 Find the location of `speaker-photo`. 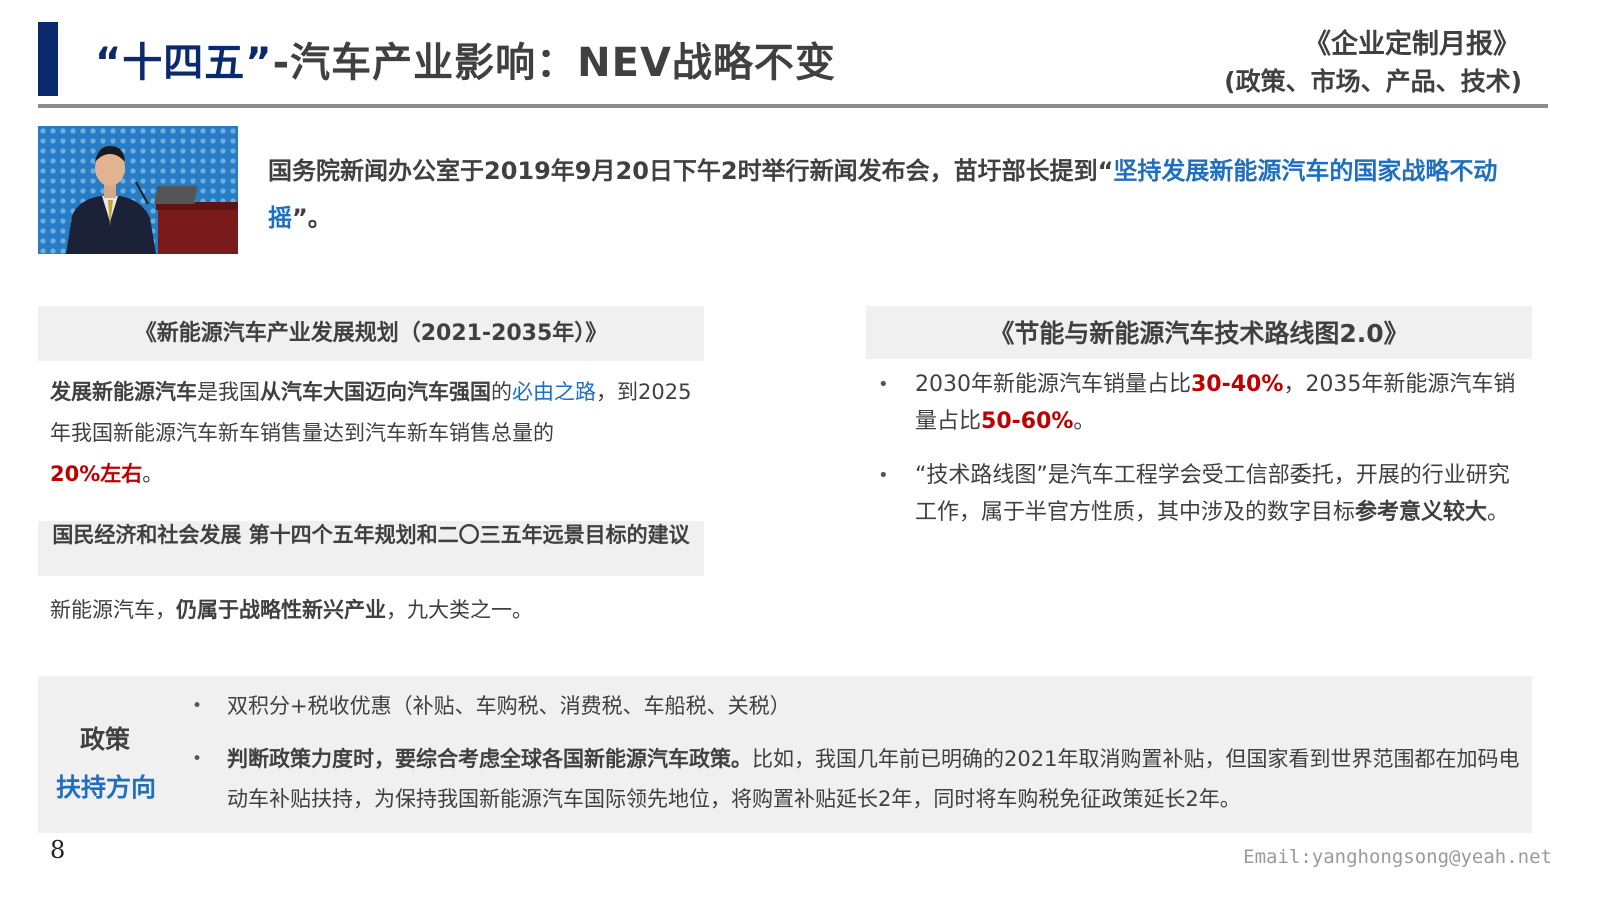

speaker-photo is located at coordinates (138, 190).